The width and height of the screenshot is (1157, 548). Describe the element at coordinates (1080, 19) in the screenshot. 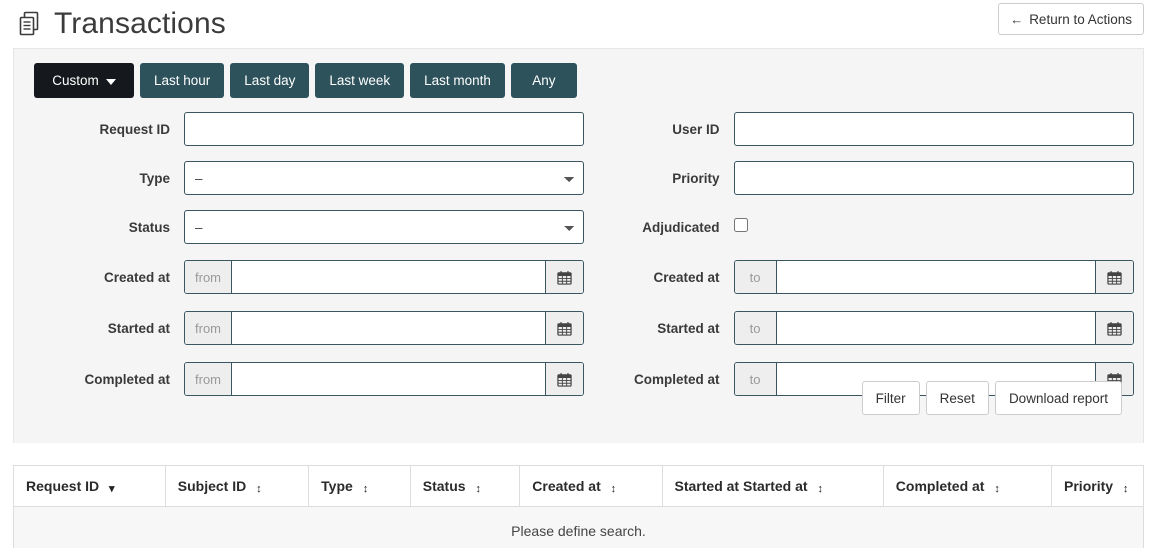

I see `return-to-actions-label: Return to Actions` at that location.